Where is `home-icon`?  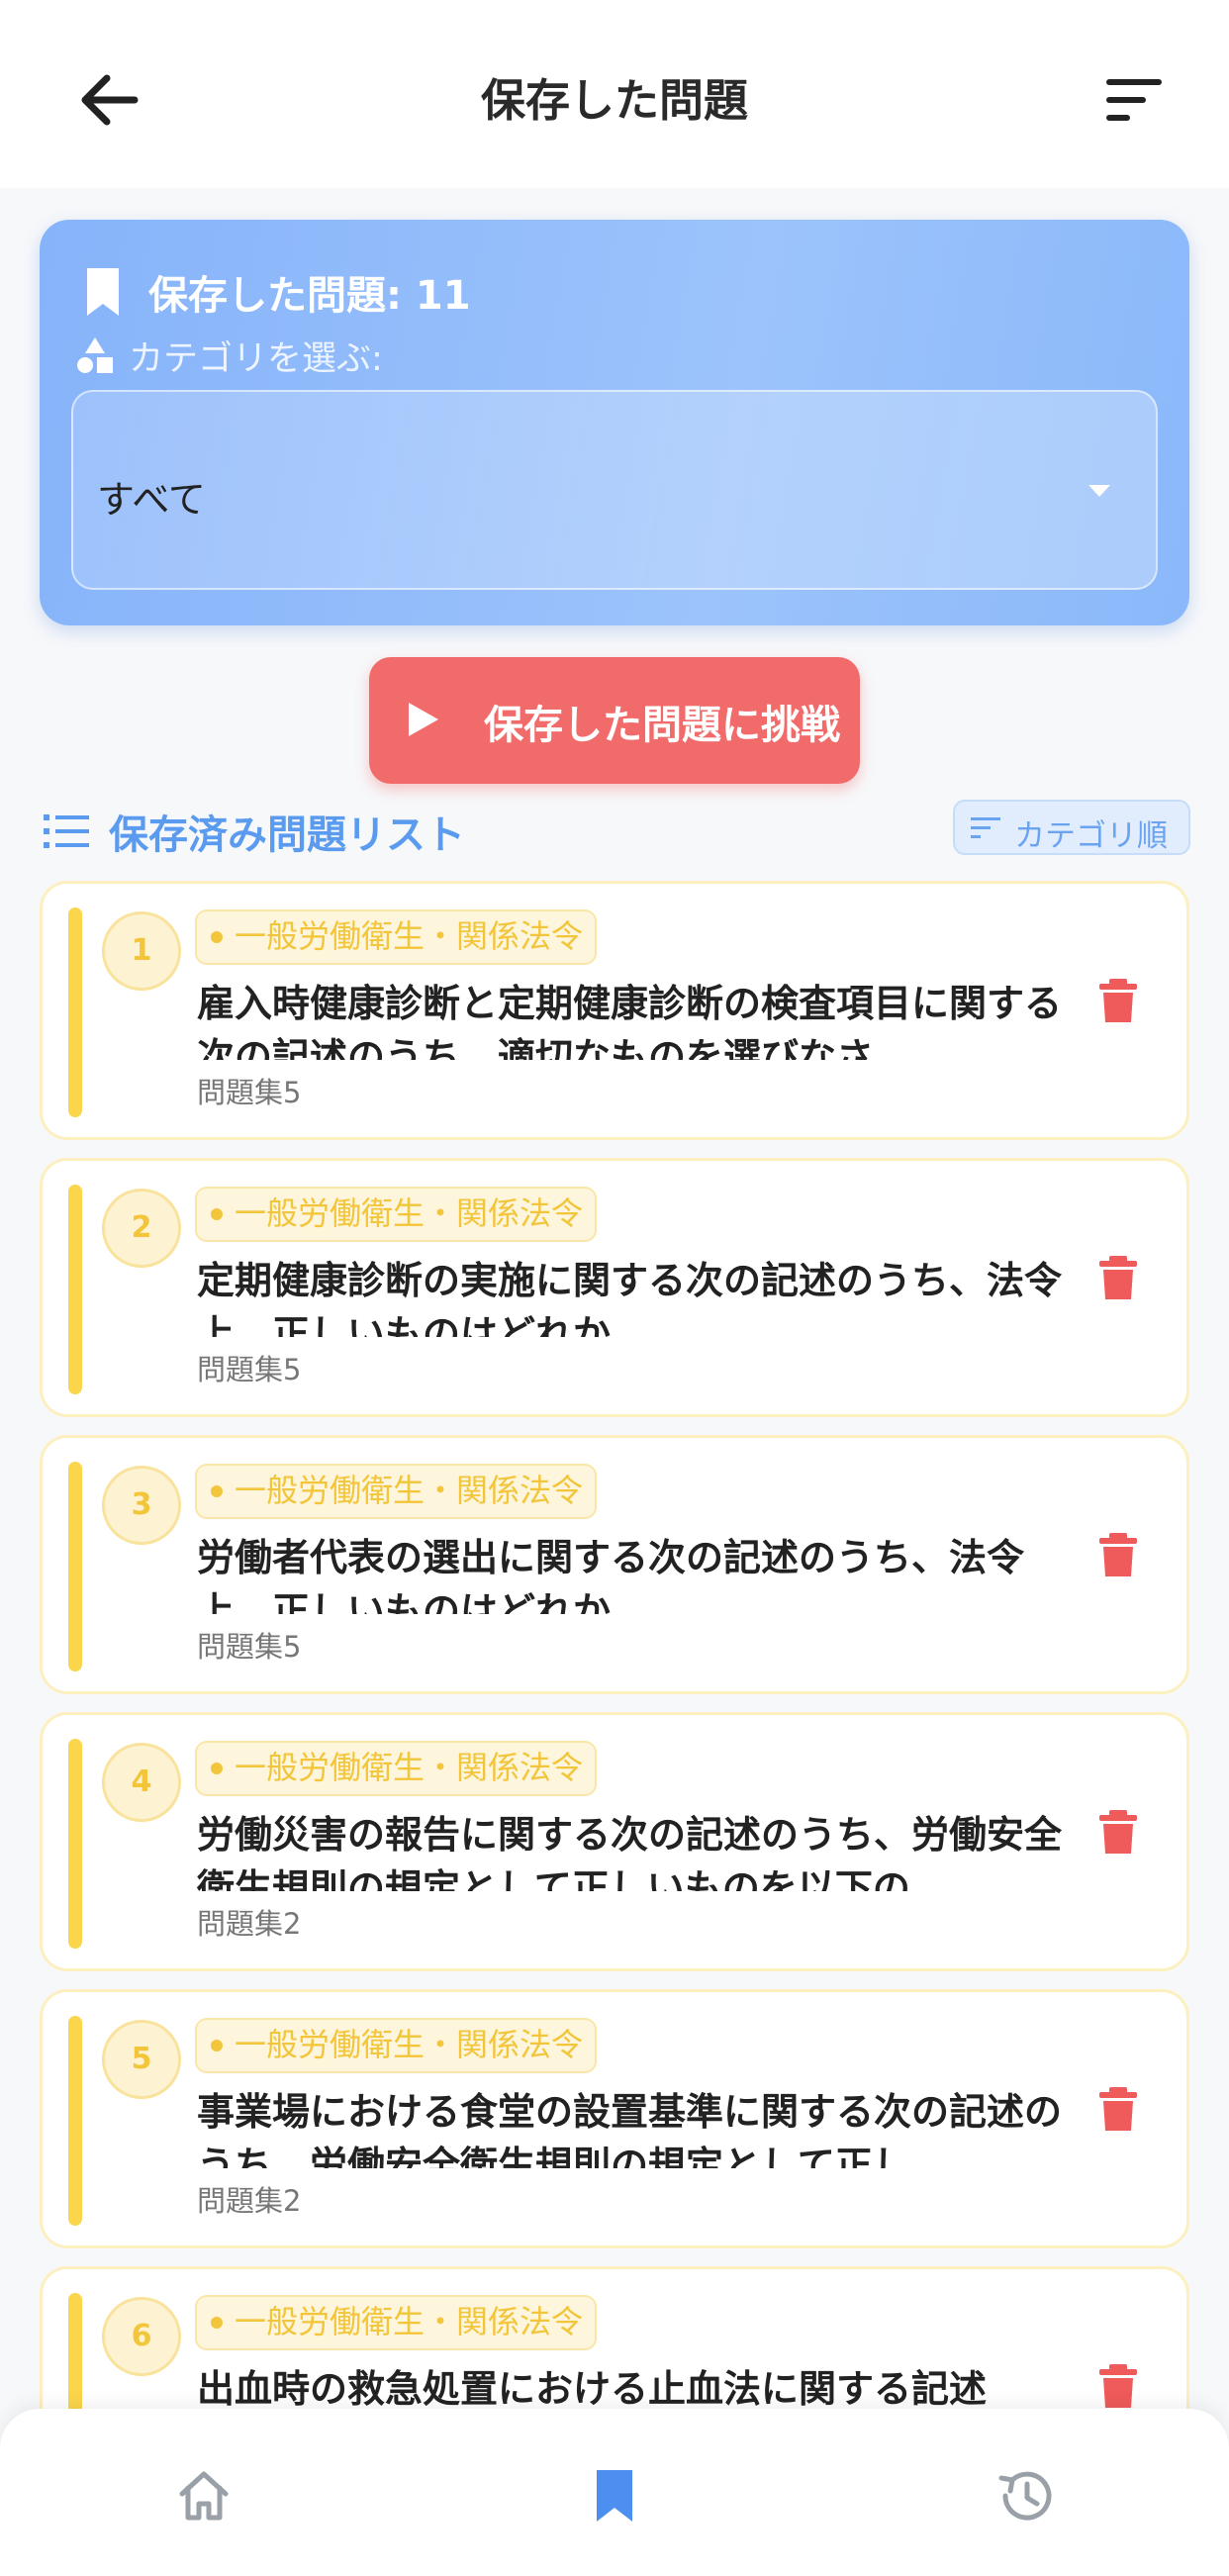
home-icon is located at coordinates (204, 2496).